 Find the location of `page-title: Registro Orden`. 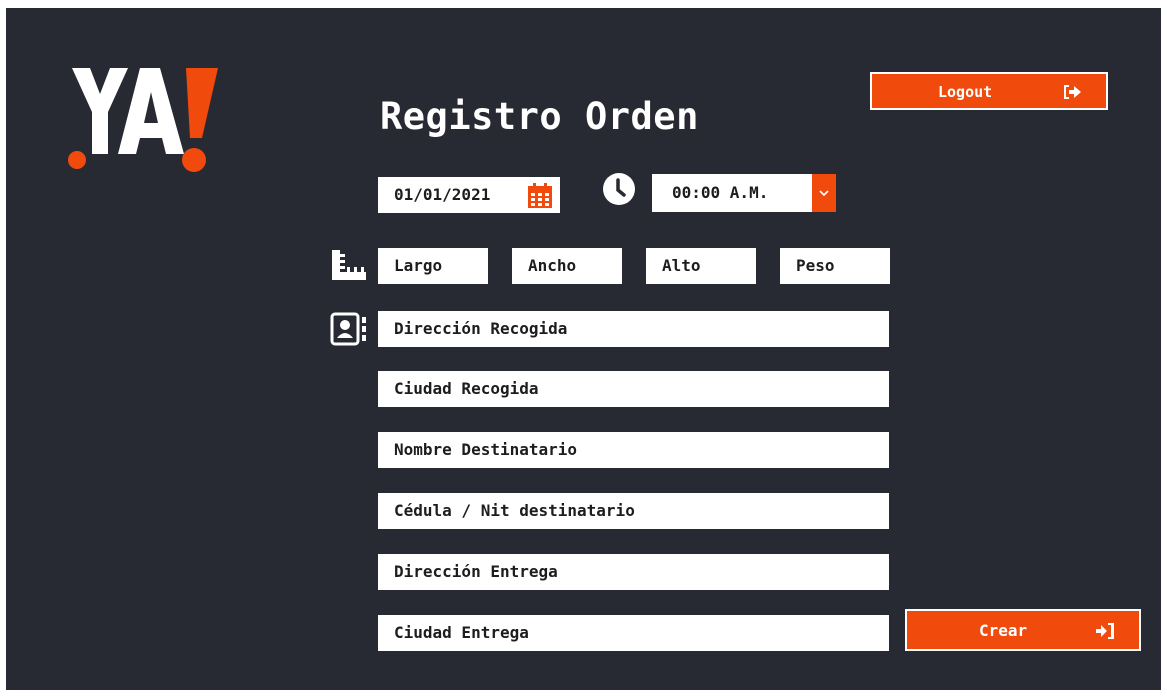

page-title: Registro Orden is located at coordinates (539, 116).